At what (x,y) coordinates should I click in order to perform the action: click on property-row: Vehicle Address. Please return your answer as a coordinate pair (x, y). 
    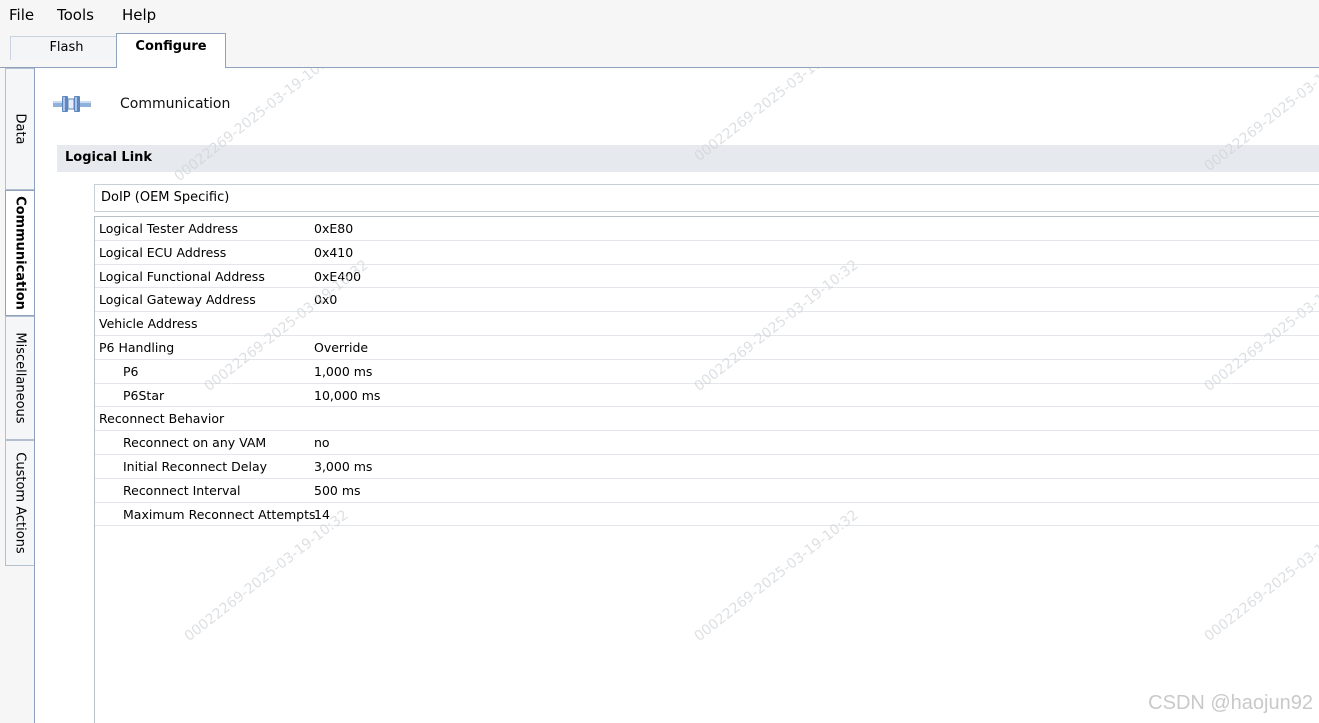
    Looking at the image, I should click on (707, 324).